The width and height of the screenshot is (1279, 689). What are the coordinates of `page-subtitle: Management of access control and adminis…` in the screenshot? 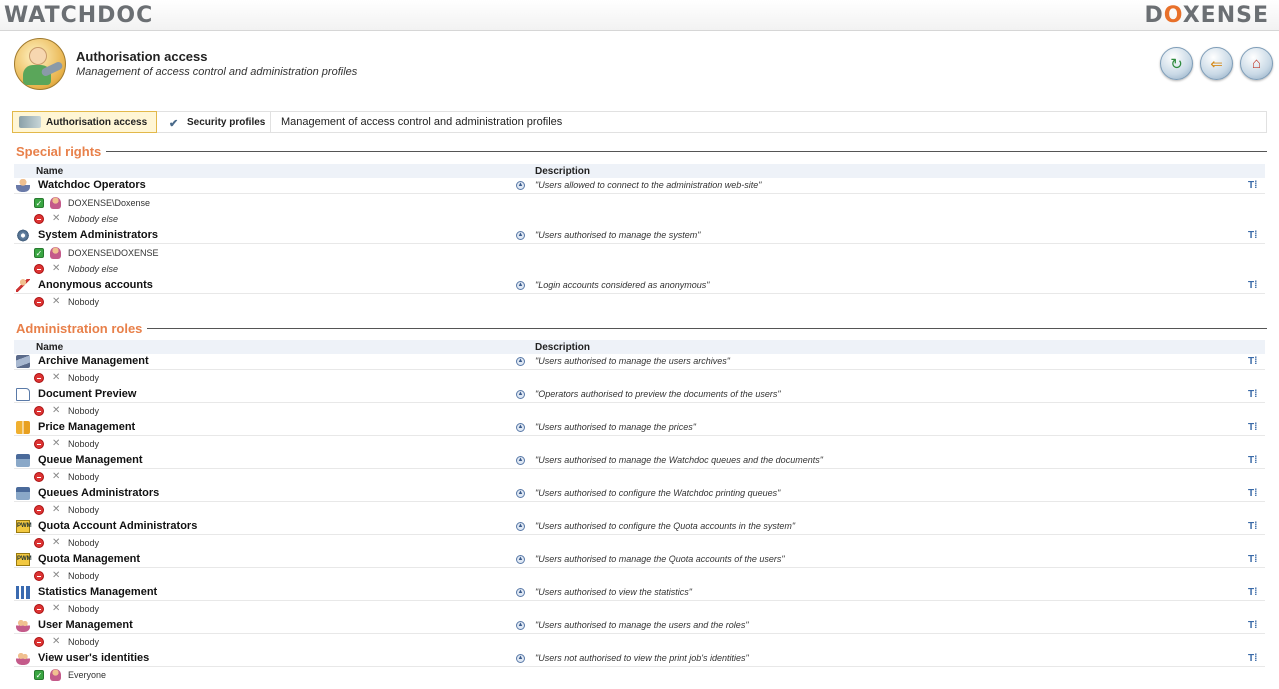 It's located at (217, 72).